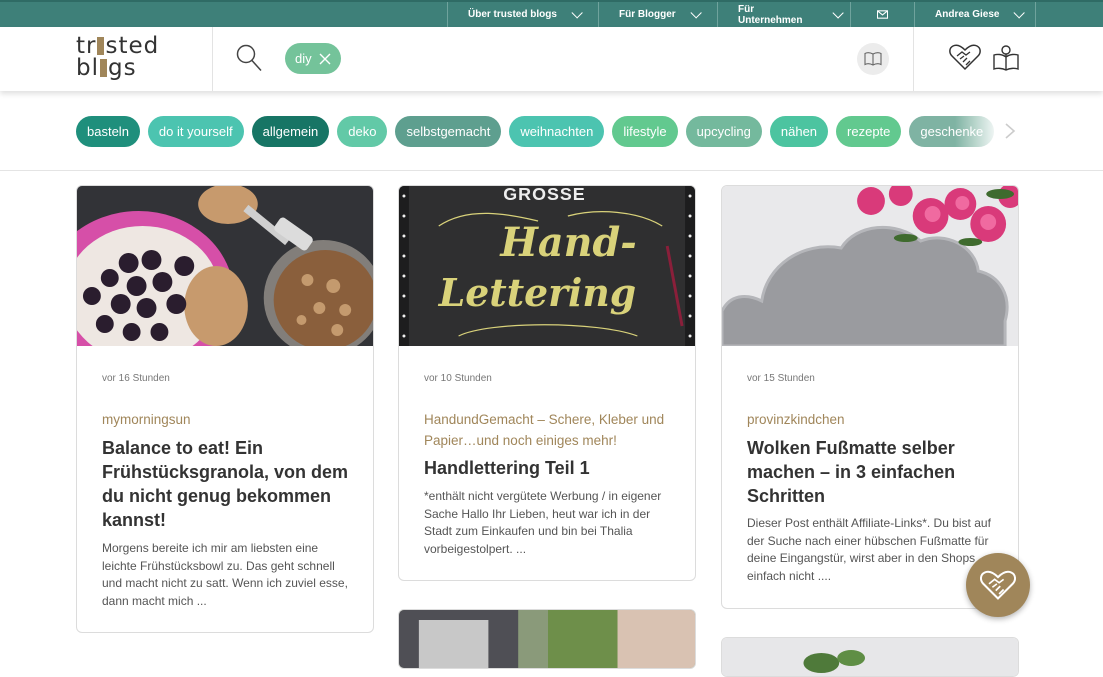  I want to click on tag-chip: nähen, so click(799, 131).